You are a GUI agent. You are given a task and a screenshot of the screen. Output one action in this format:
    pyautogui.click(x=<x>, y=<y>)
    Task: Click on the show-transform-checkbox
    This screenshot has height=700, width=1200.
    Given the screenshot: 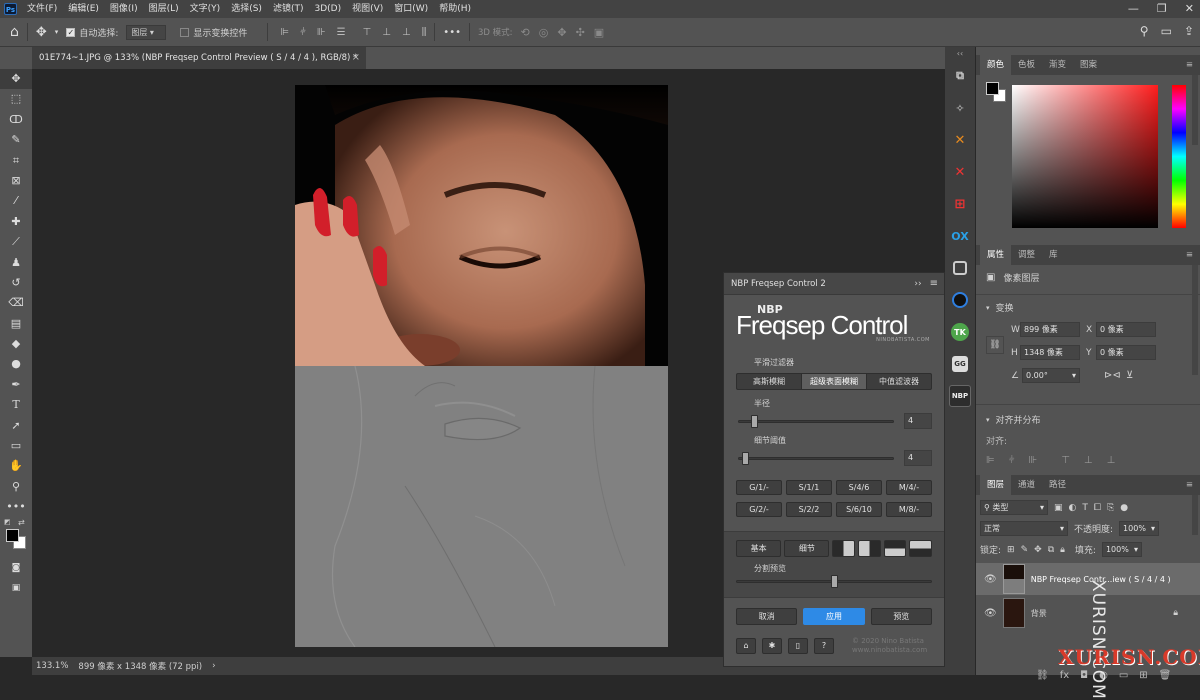 What is the action you would take?
    pyautogui.click(x=185, y=32)
    